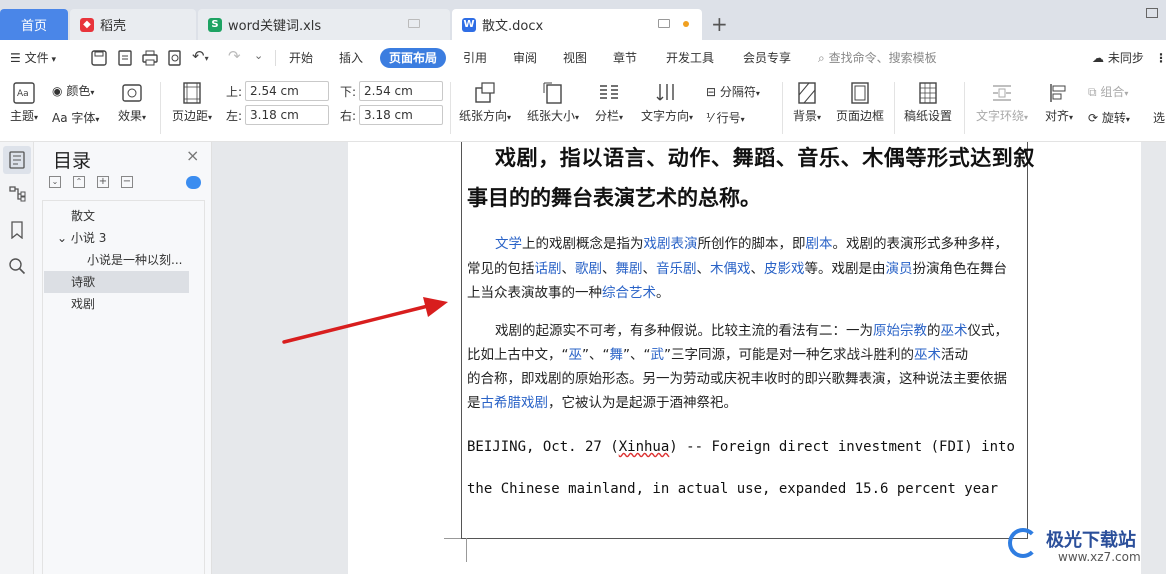 This screenshot has width=1166, height=574. I want to click on link: 剧本, so click(819, 244).